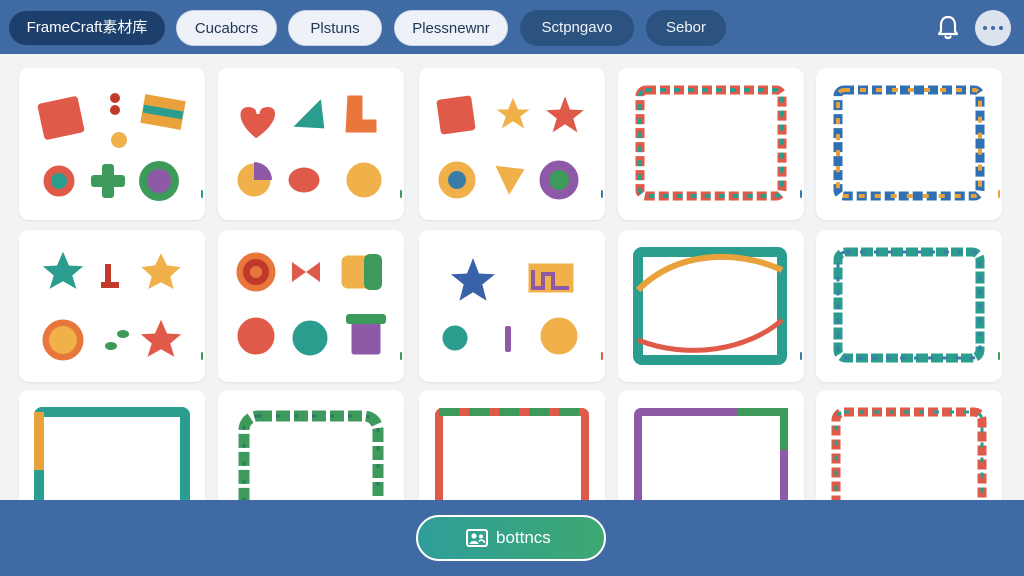 The height and width of the screenshot is (576, 1024). Describe the element at coordinates (87, 28) in the screenshot. I see `brand-button: FrameCraft素材库` at that location.